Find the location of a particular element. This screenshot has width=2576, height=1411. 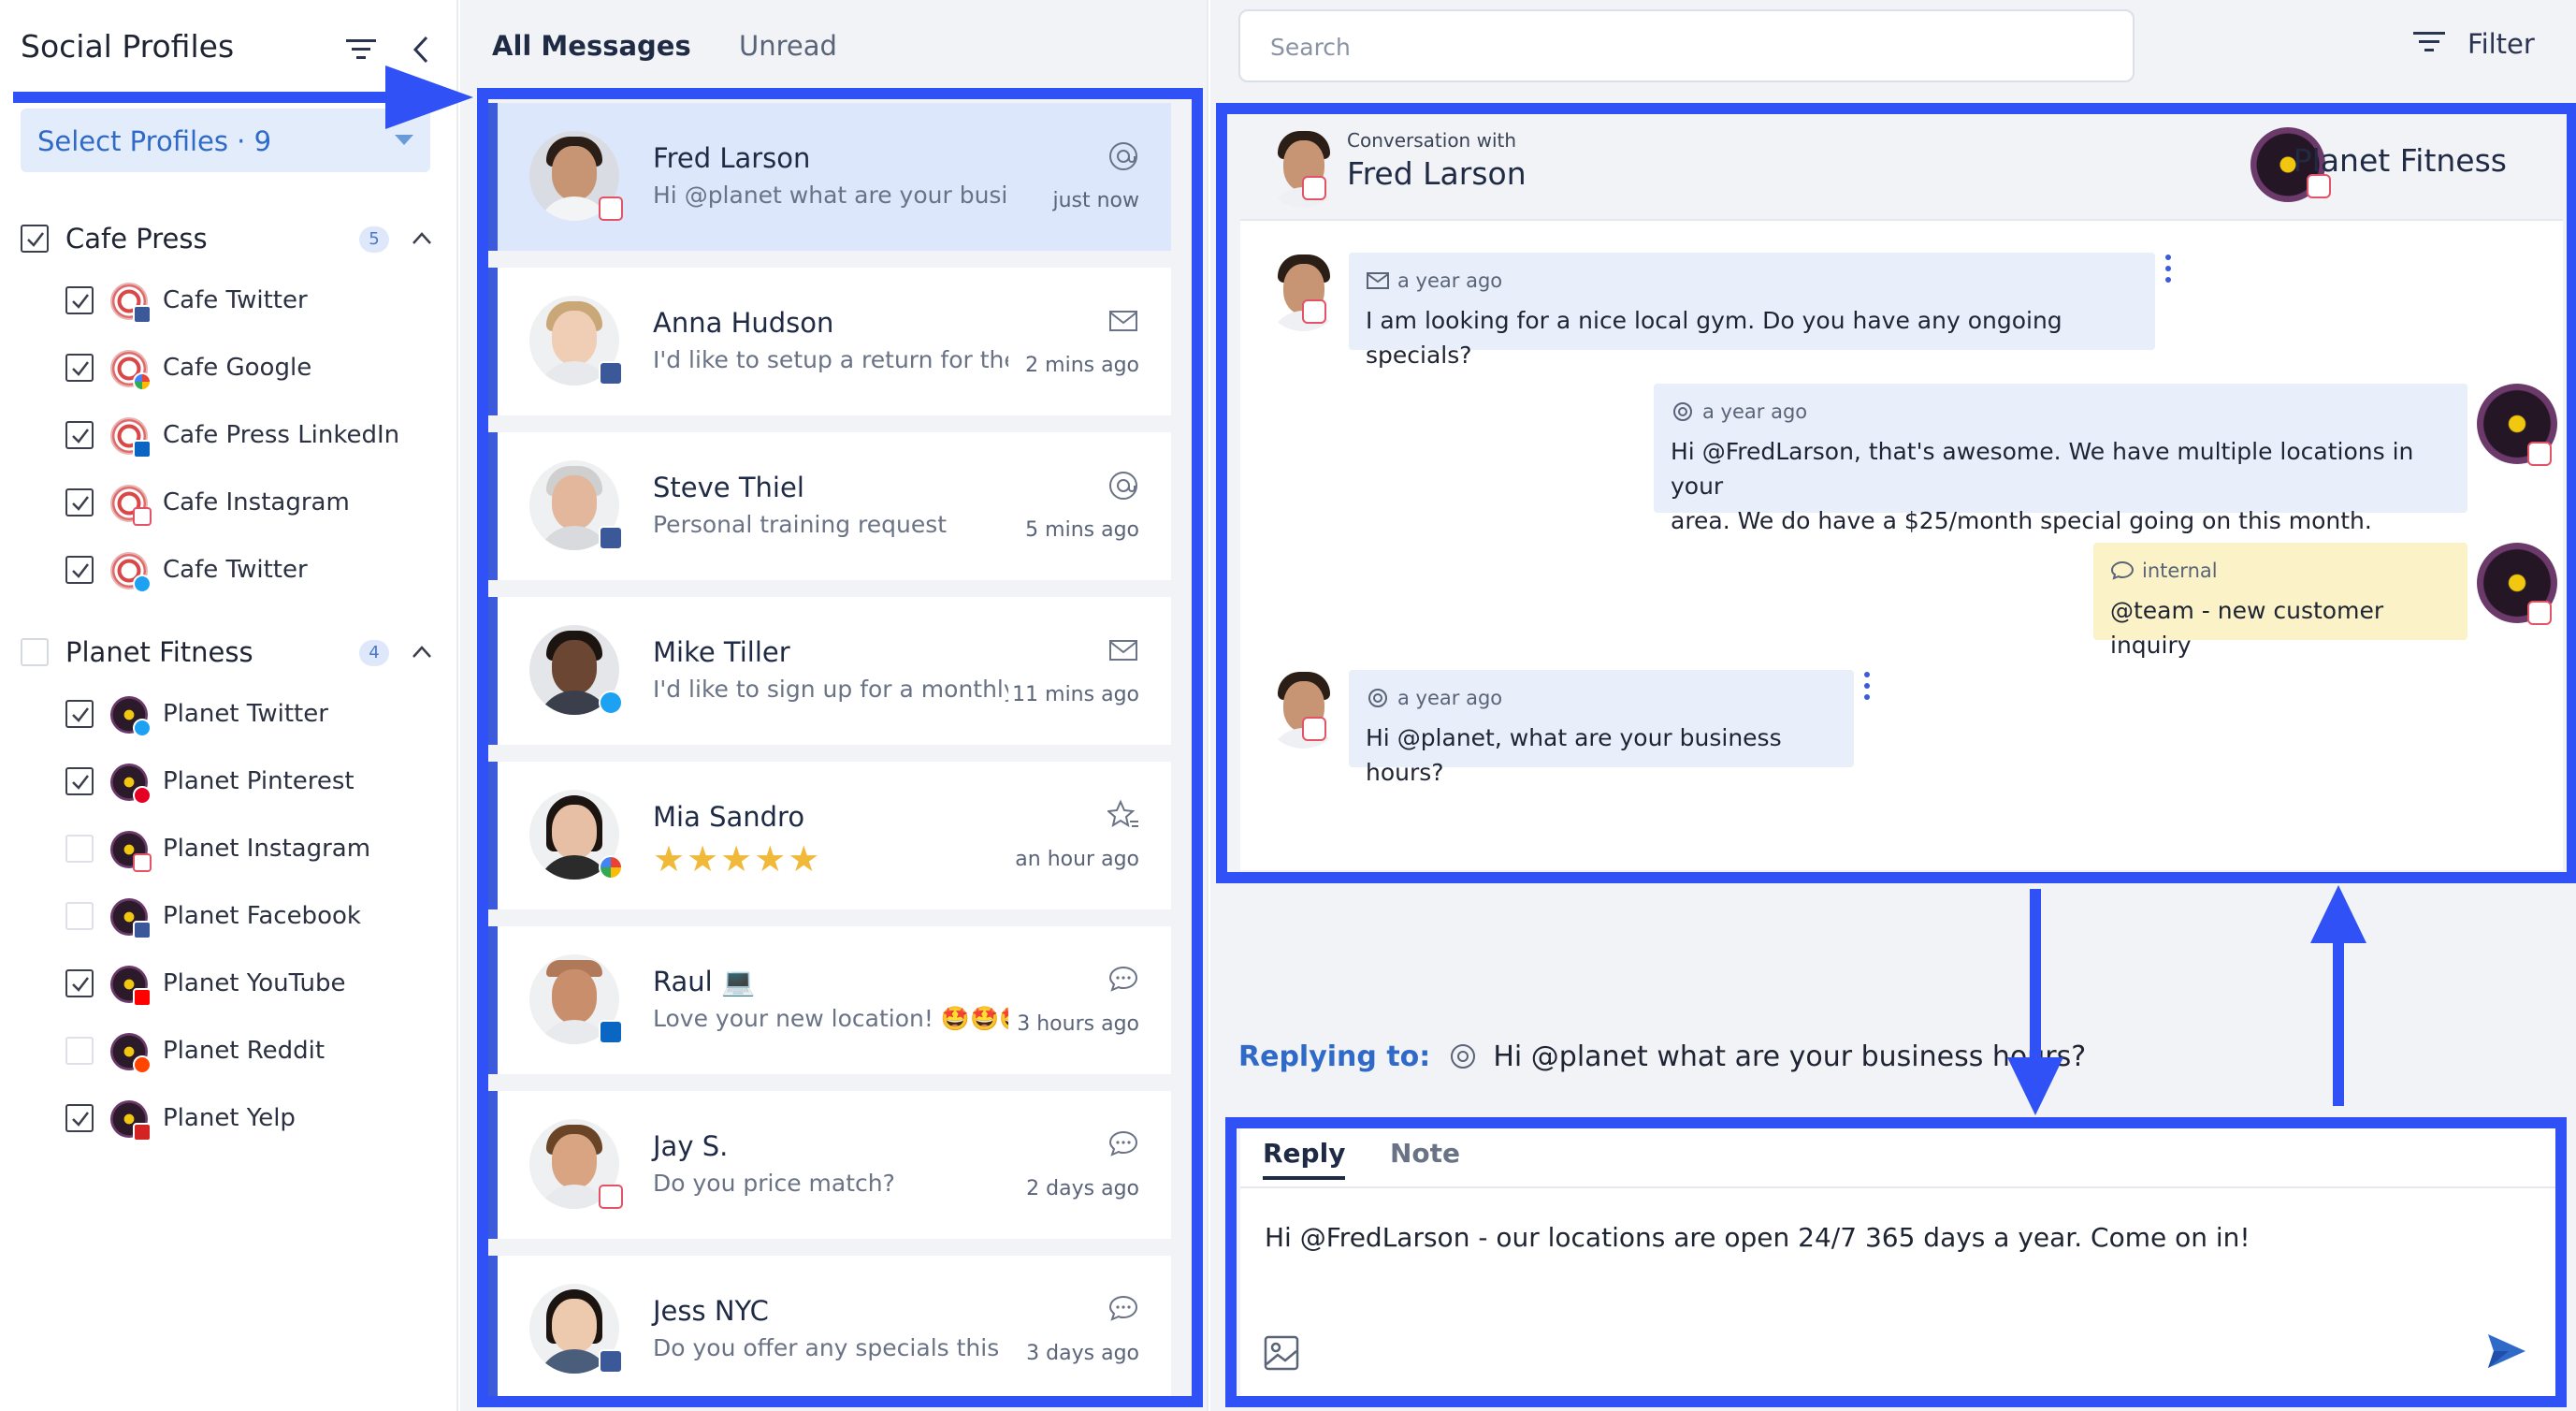

profile-item: Planet Twitter is located at coordinates (229, 715).